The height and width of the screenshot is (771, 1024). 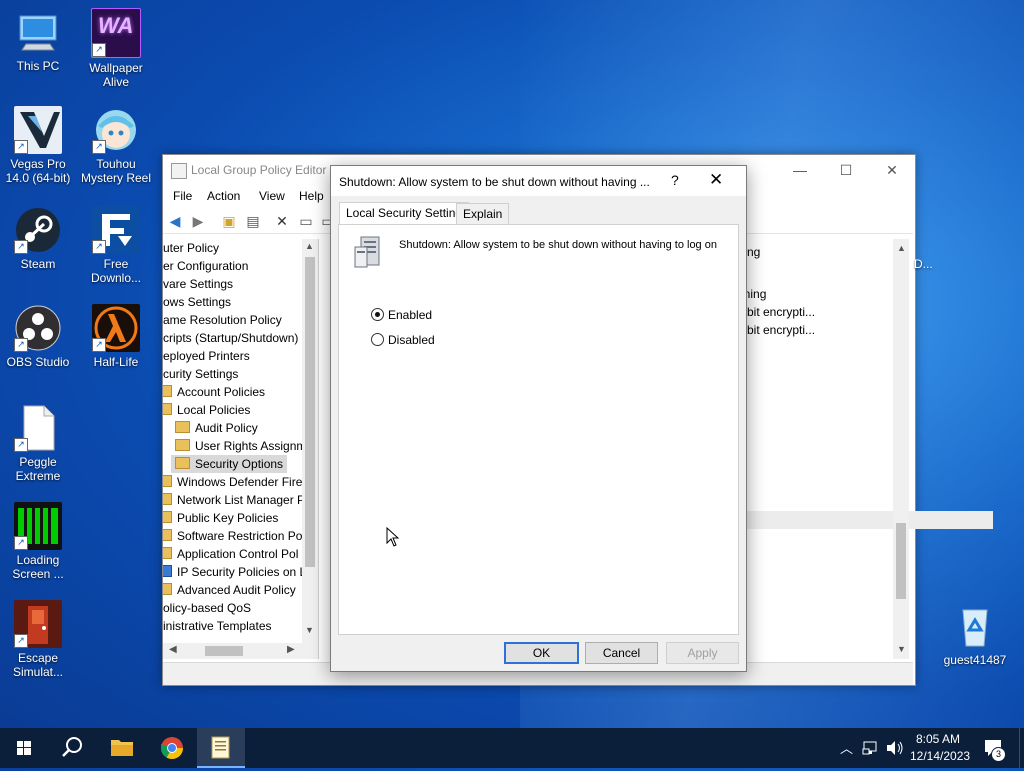 What do you see at coordinates (38, 336) in the screenshot?
I see `desktop-icon-obs-studio: ↗ OBS Studio` at bounding box center [38, 336].